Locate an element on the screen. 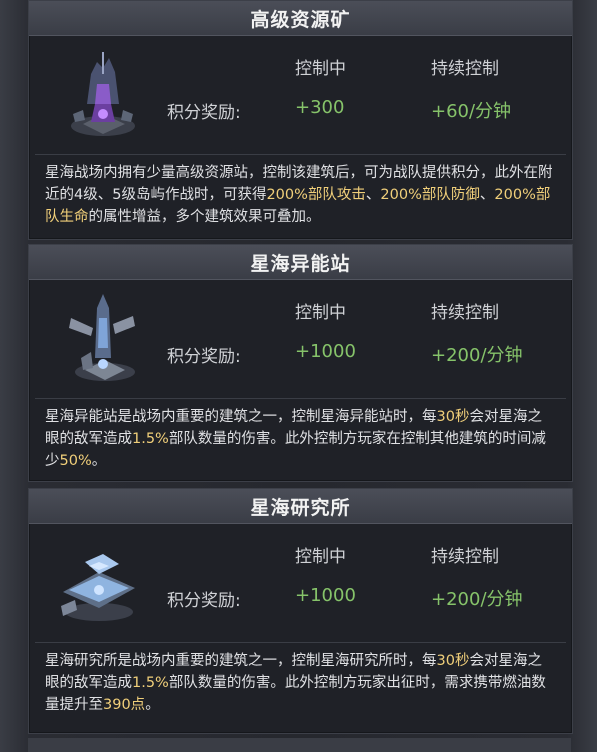  description-text: 的属性增益，多个建筑效果可叠加。 is located at coordinates (204, 217).